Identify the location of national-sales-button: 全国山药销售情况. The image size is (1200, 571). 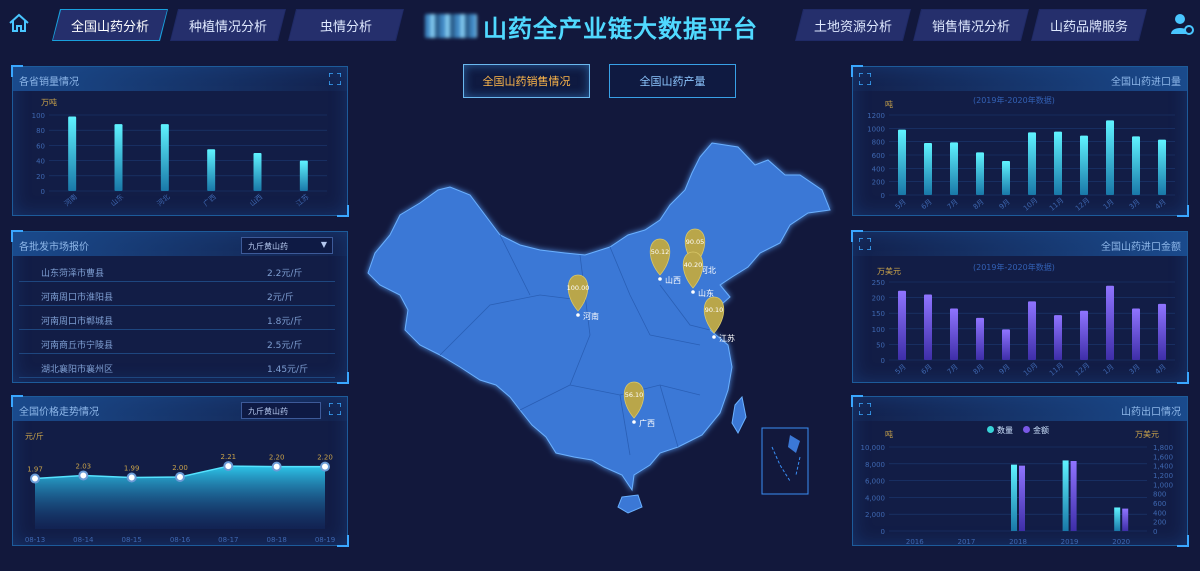
(526, 81).